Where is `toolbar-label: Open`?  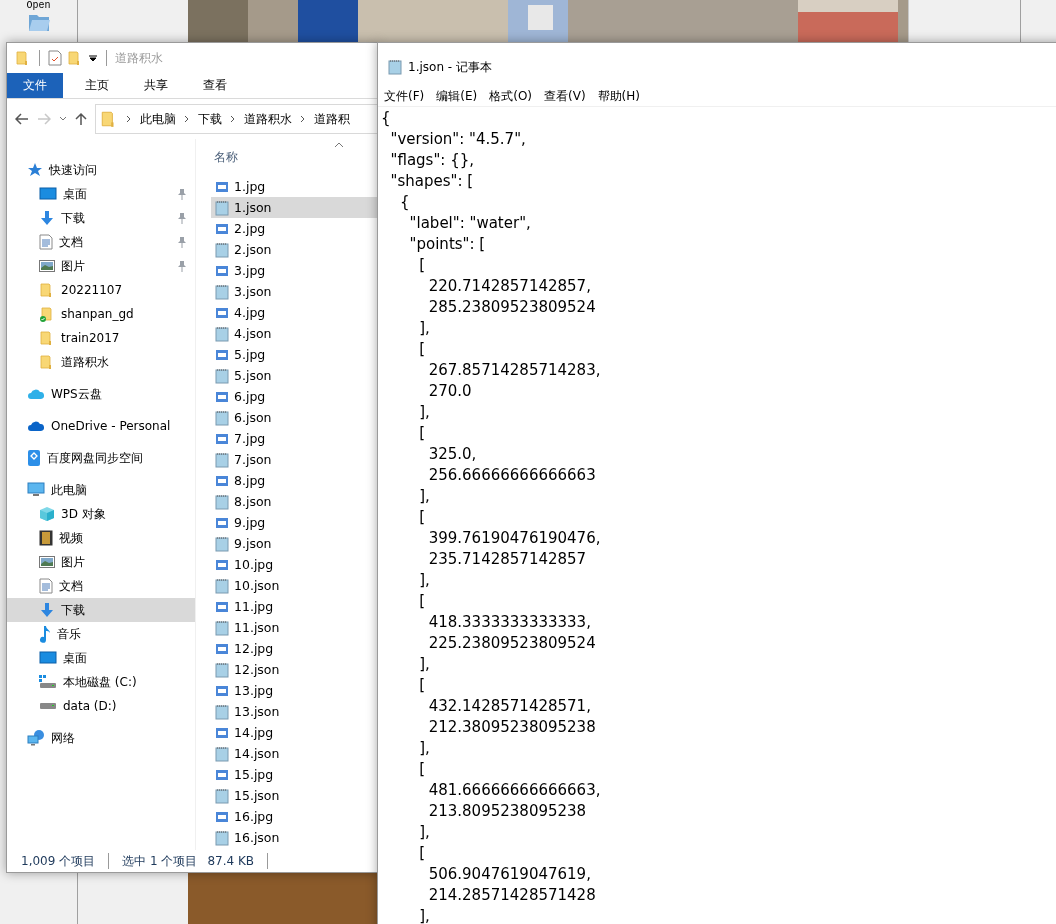
toolbar-label: Open is located at coordinates (38, 5).